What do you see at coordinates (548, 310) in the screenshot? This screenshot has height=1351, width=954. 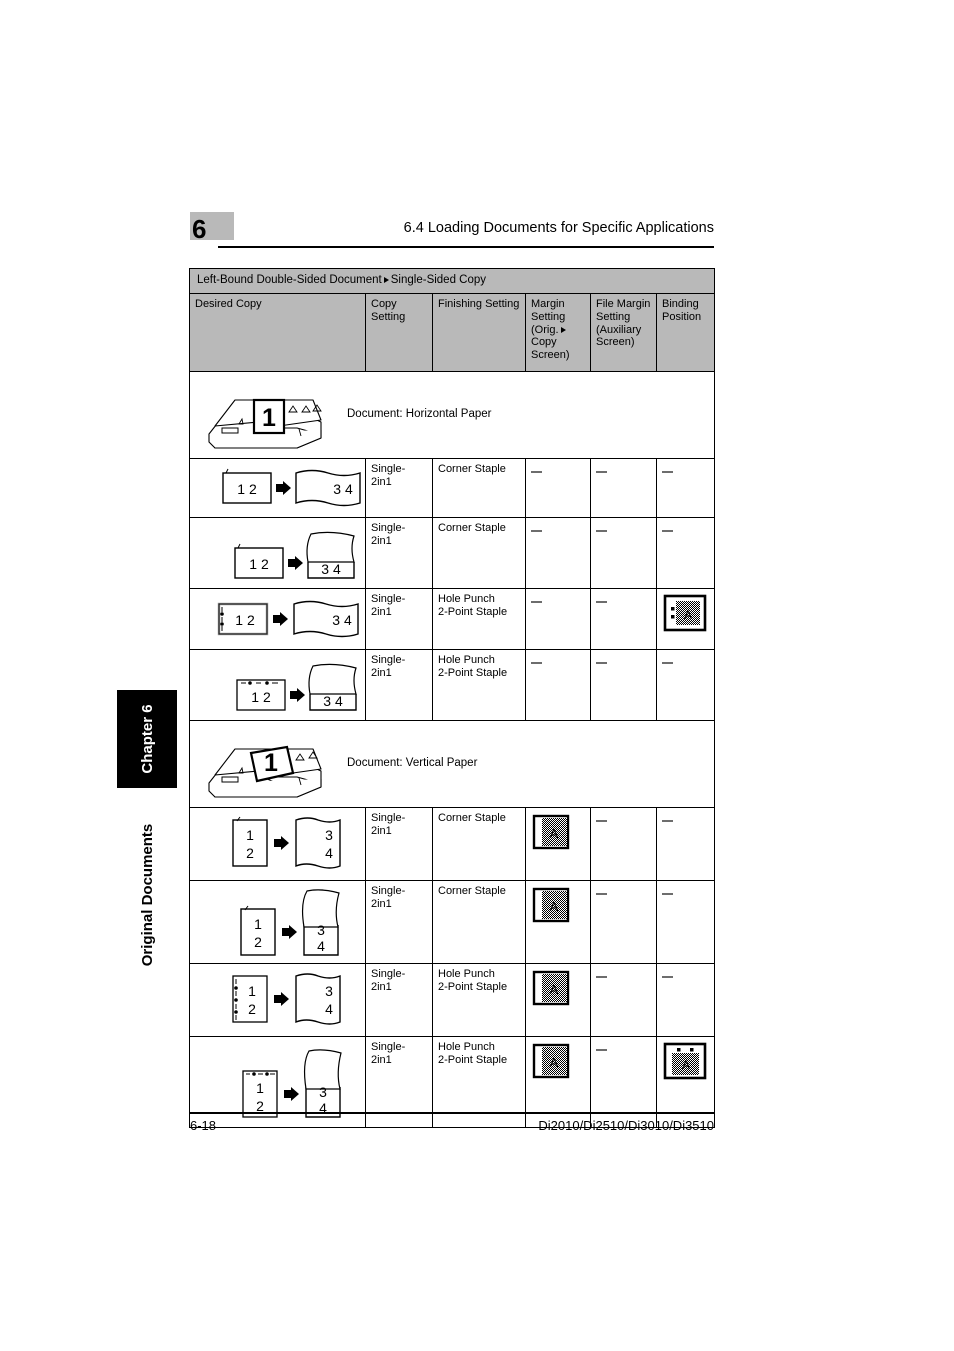 I see `margin-setting-line1: Margin Setting` at bounding box center [548, 310].